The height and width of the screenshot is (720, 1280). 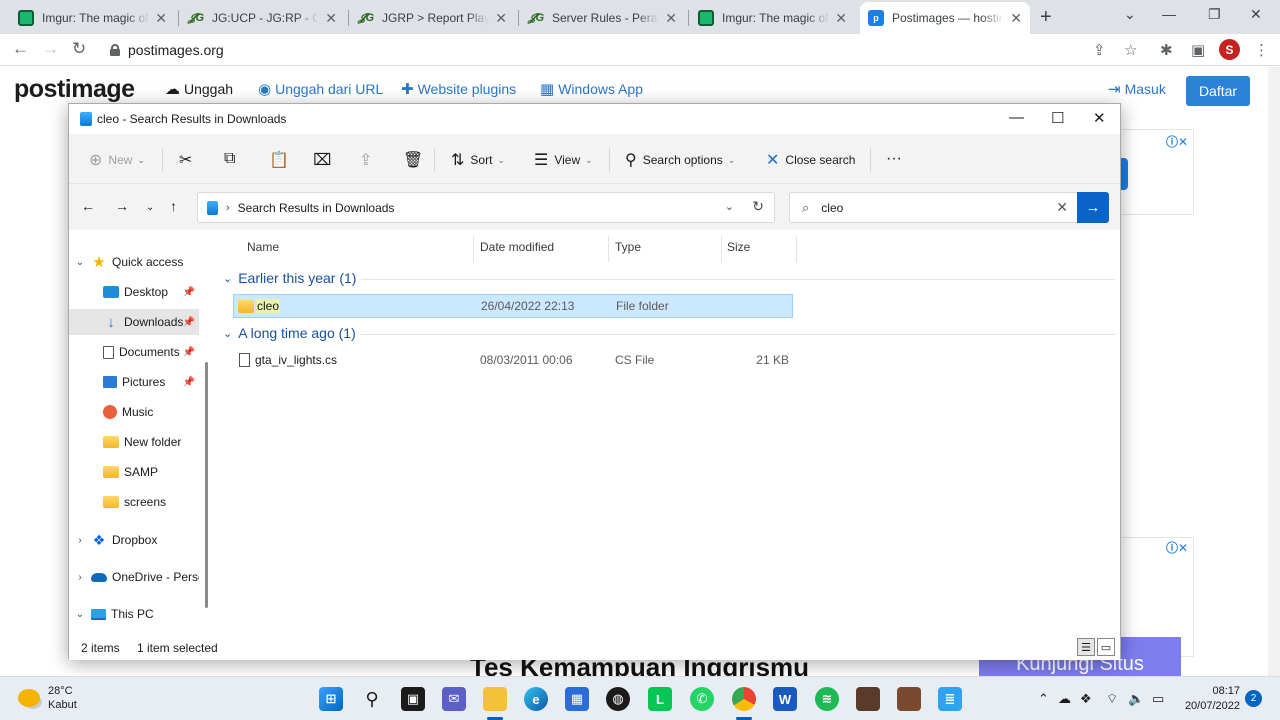 I want to click on nav-item-pictures: Pictures 📌, so click(x=134, y=382).